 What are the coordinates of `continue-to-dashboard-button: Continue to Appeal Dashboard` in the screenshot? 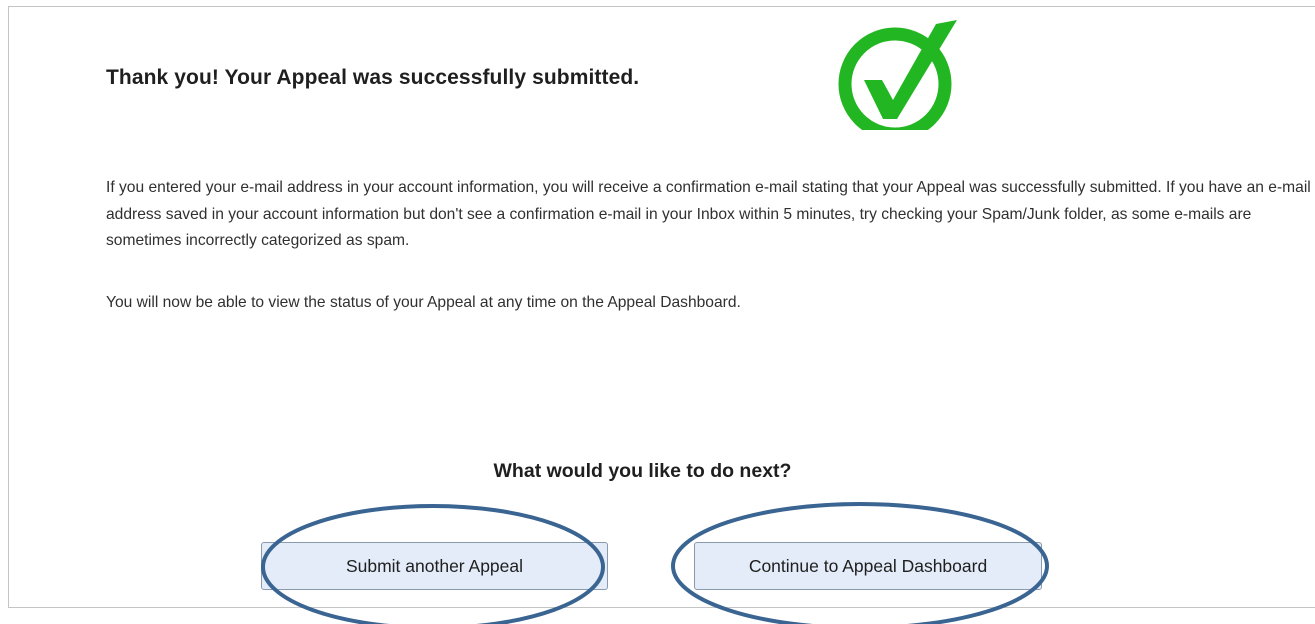 It's located at (868, 566).